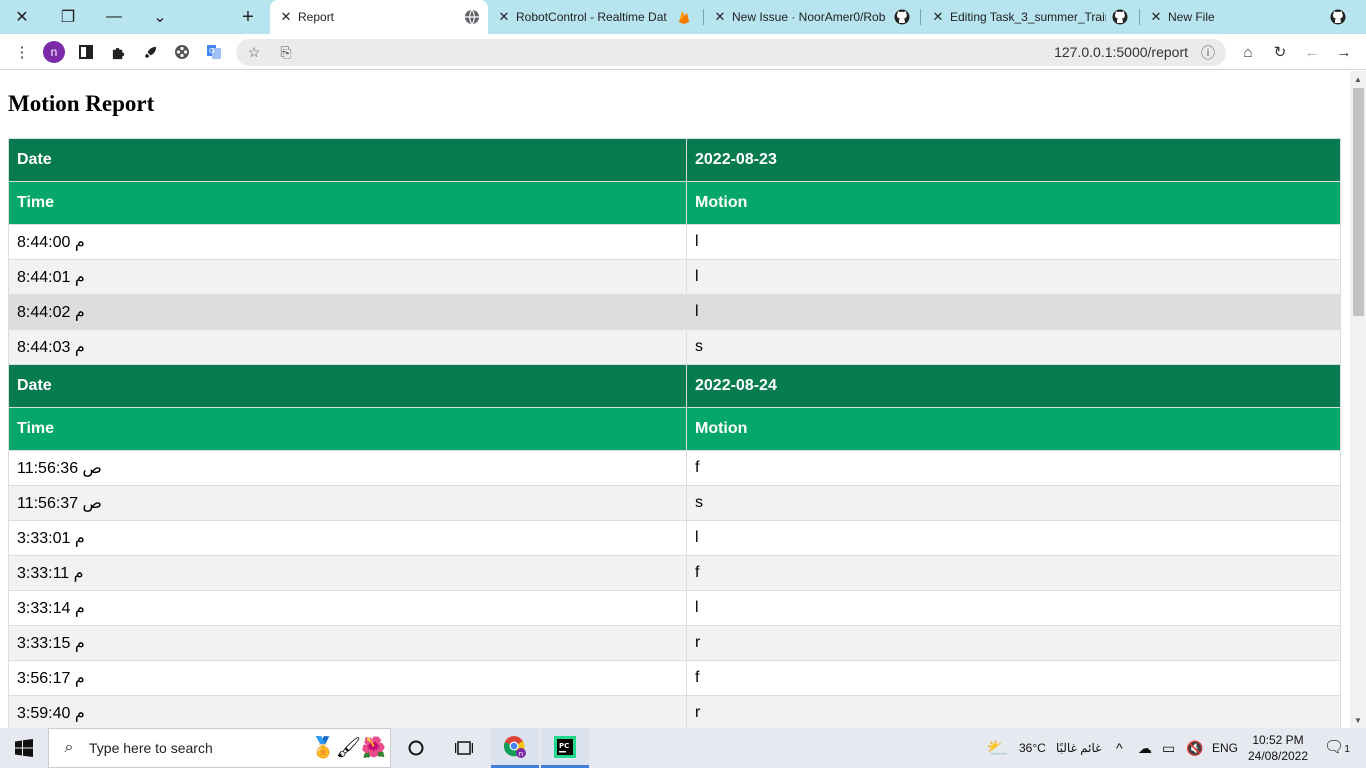 The height and width of the screenshot is (770, 1366). I want to click on globe-icon, so click(472, 17).